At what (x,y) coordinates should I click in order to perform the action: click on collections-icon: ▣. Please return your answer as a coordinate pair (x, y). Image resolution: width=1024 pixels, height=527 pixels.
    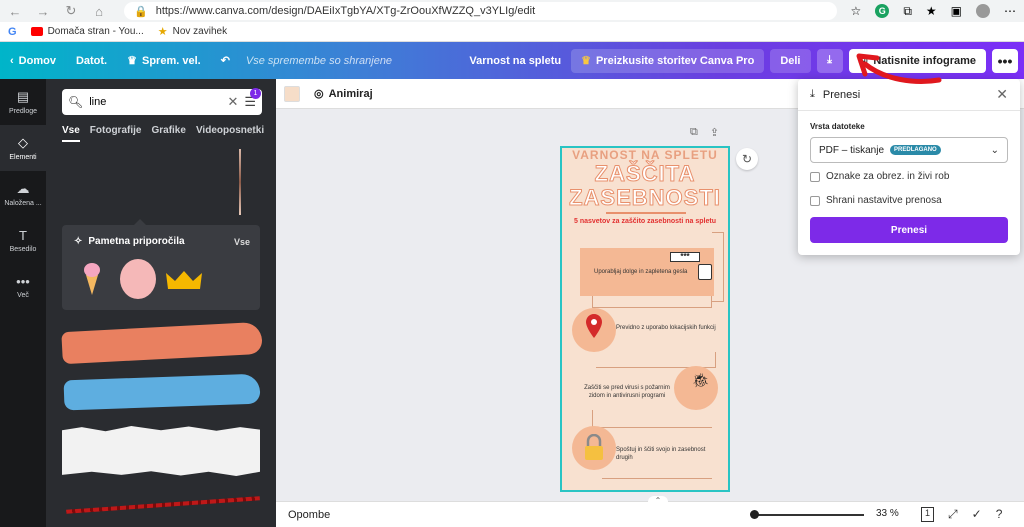
    Looking at the image, I should click on (956, 11).